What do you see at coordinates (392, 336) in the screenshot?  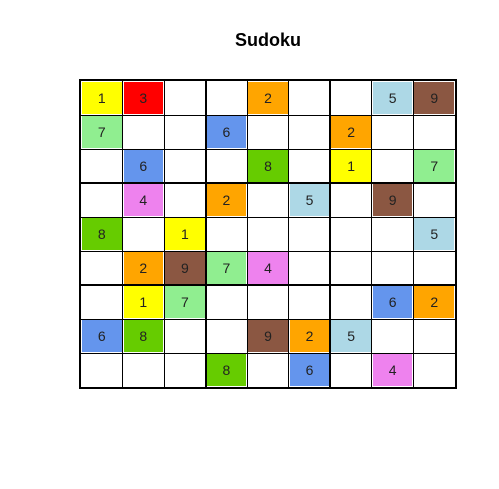 I see `sudoku-cell-r8c8` at bounding box center [392, 336].